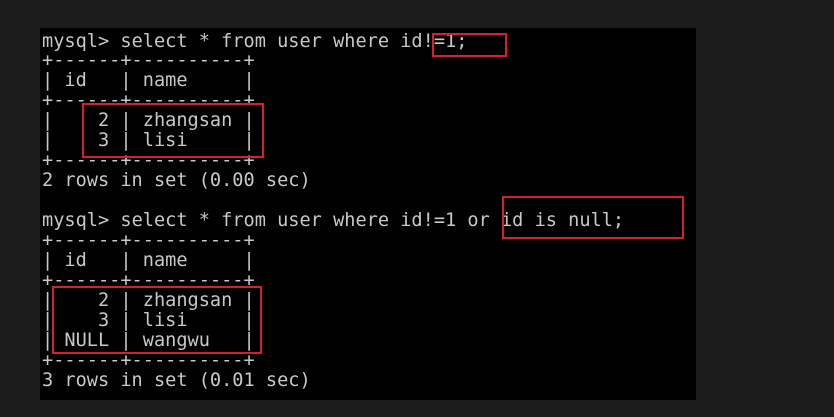  Describe the element at coordinates (176, 180) in the screenshot. I see `result-summary: 2 rows in set (0.00 sec)` at that location.